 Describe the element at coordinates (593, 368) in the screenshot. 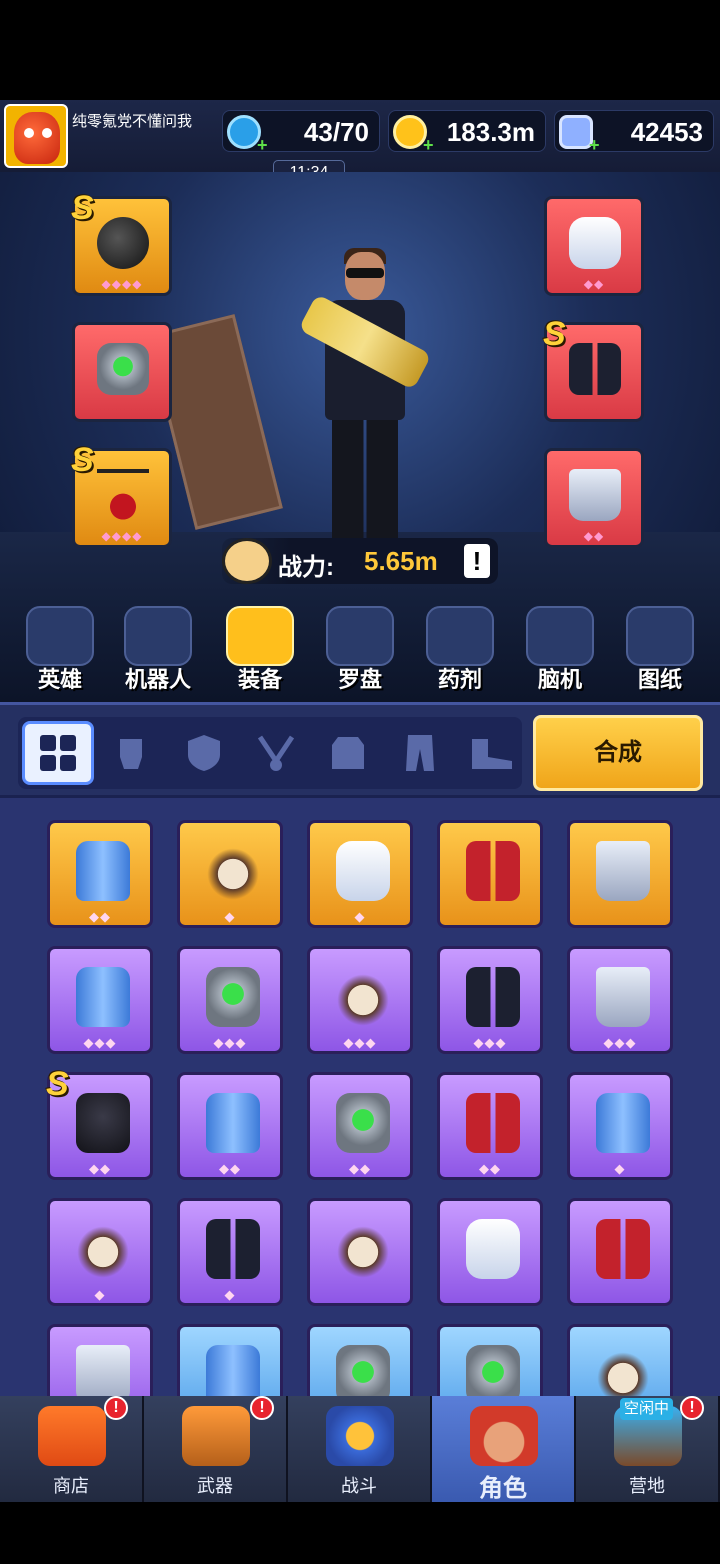

I see `equip-slot-right-2: S` at that location.